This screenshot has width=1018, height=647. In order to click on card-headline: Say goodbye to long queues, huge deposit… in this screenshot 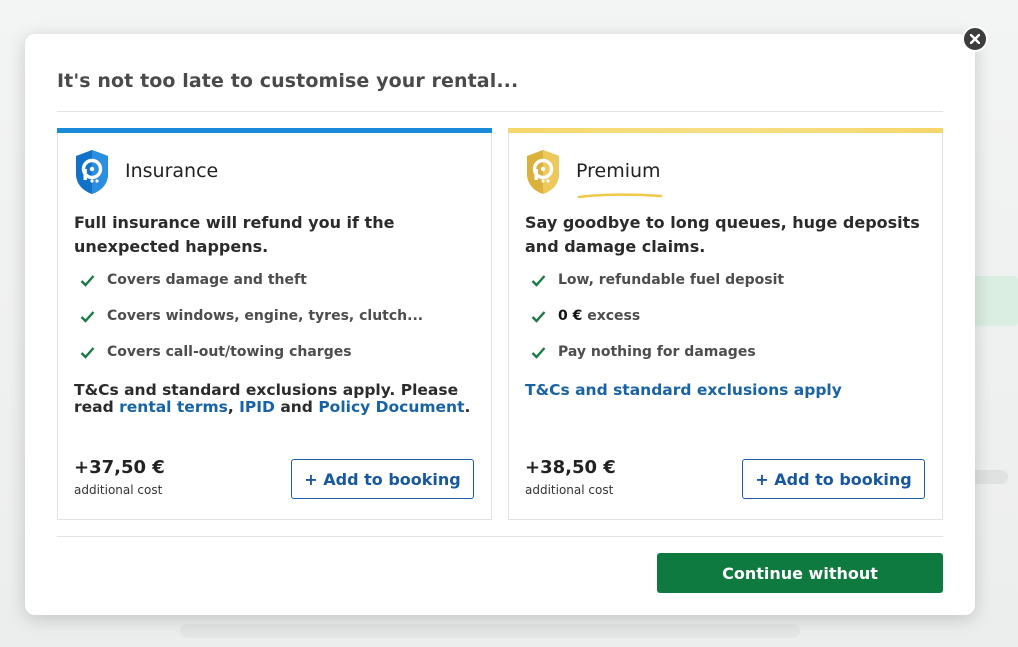, I will do `click(722, 234)`.